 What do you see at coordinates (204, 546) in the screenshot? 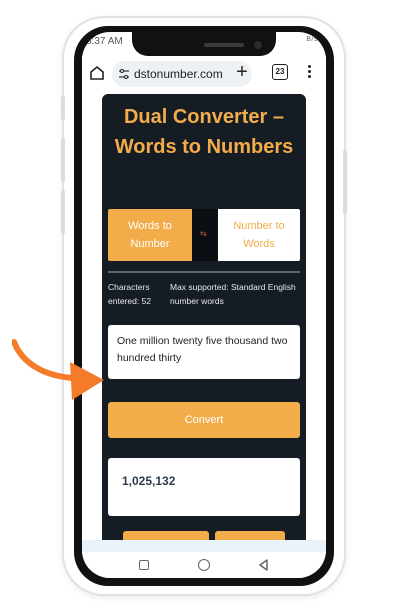
I see `page-footer-strip` at bounding box center [204, 546].